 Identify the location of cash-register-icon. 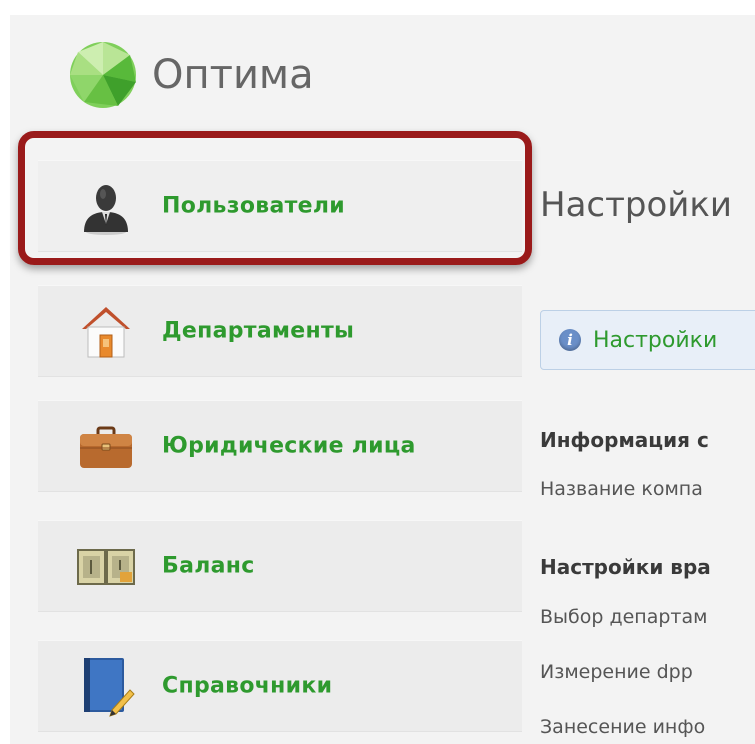
(106, 567).